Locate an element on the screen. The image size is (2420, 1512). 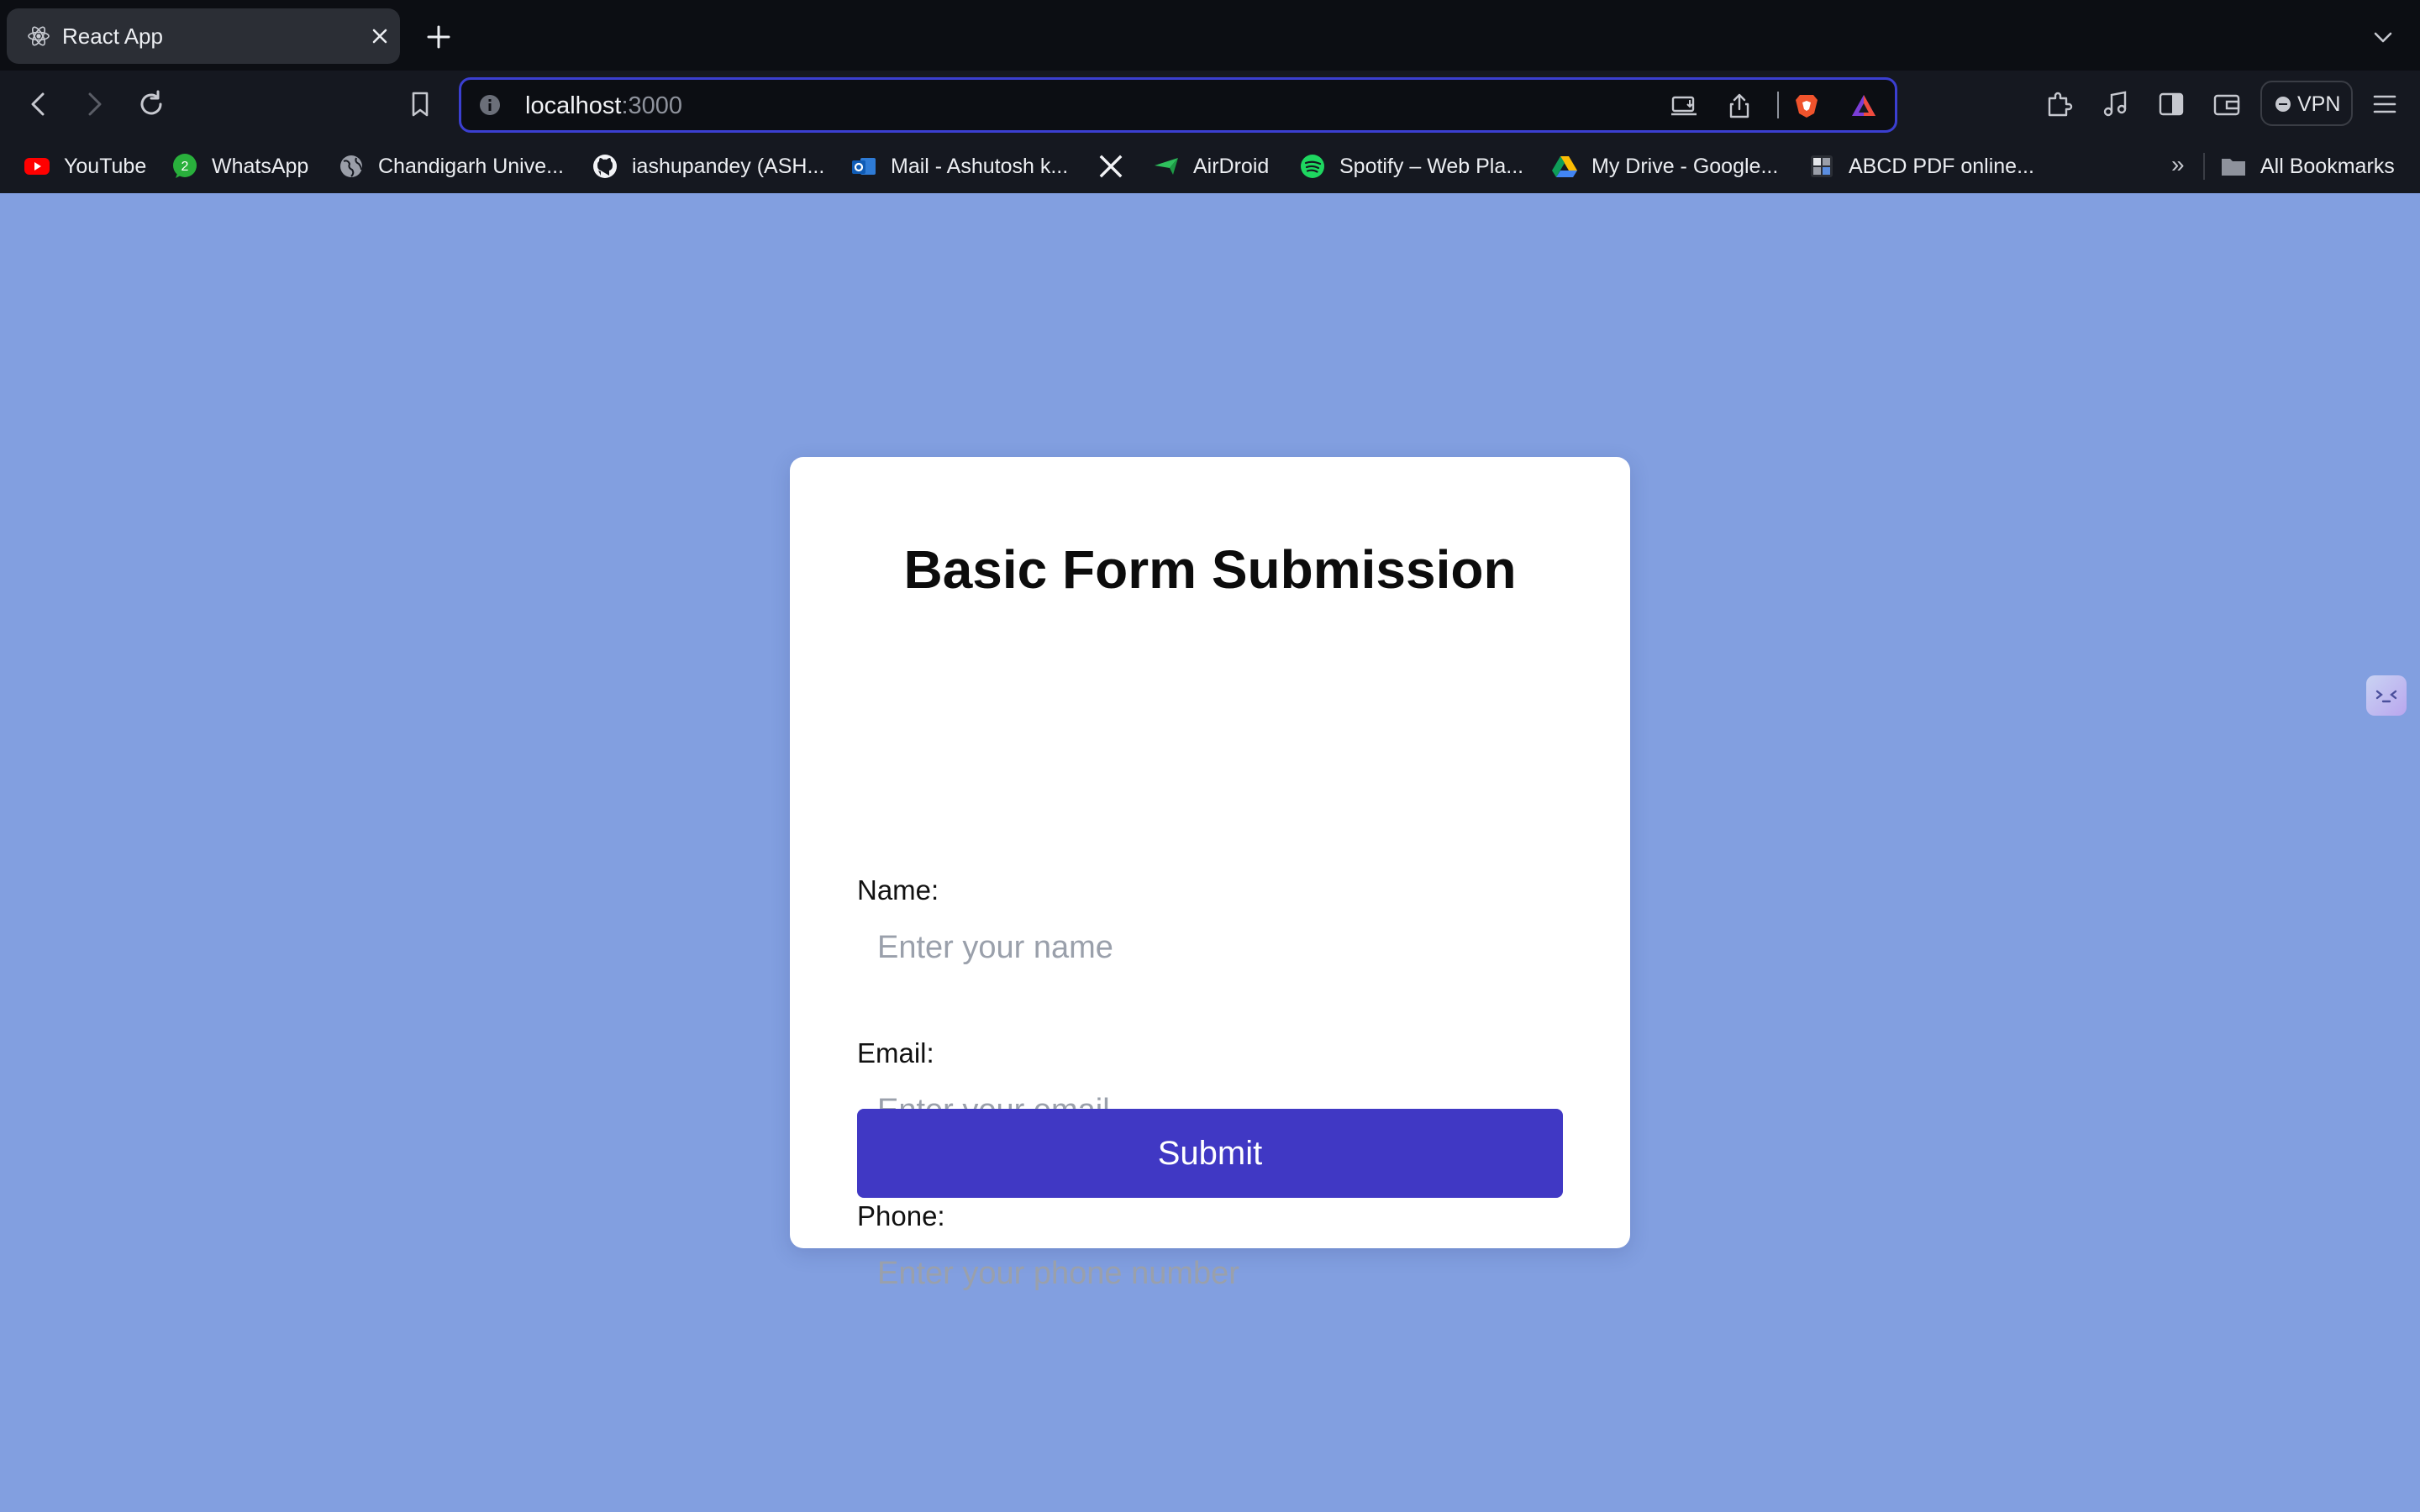
name-input is located at coordinates (1210, 947).